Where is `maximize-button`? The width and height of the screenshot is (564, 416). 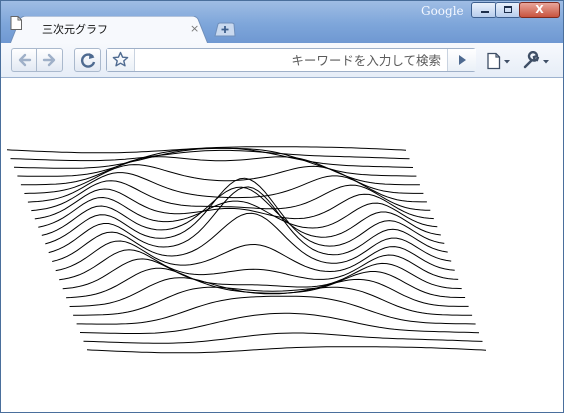 maximize-button is located at coordinates (508, 10).